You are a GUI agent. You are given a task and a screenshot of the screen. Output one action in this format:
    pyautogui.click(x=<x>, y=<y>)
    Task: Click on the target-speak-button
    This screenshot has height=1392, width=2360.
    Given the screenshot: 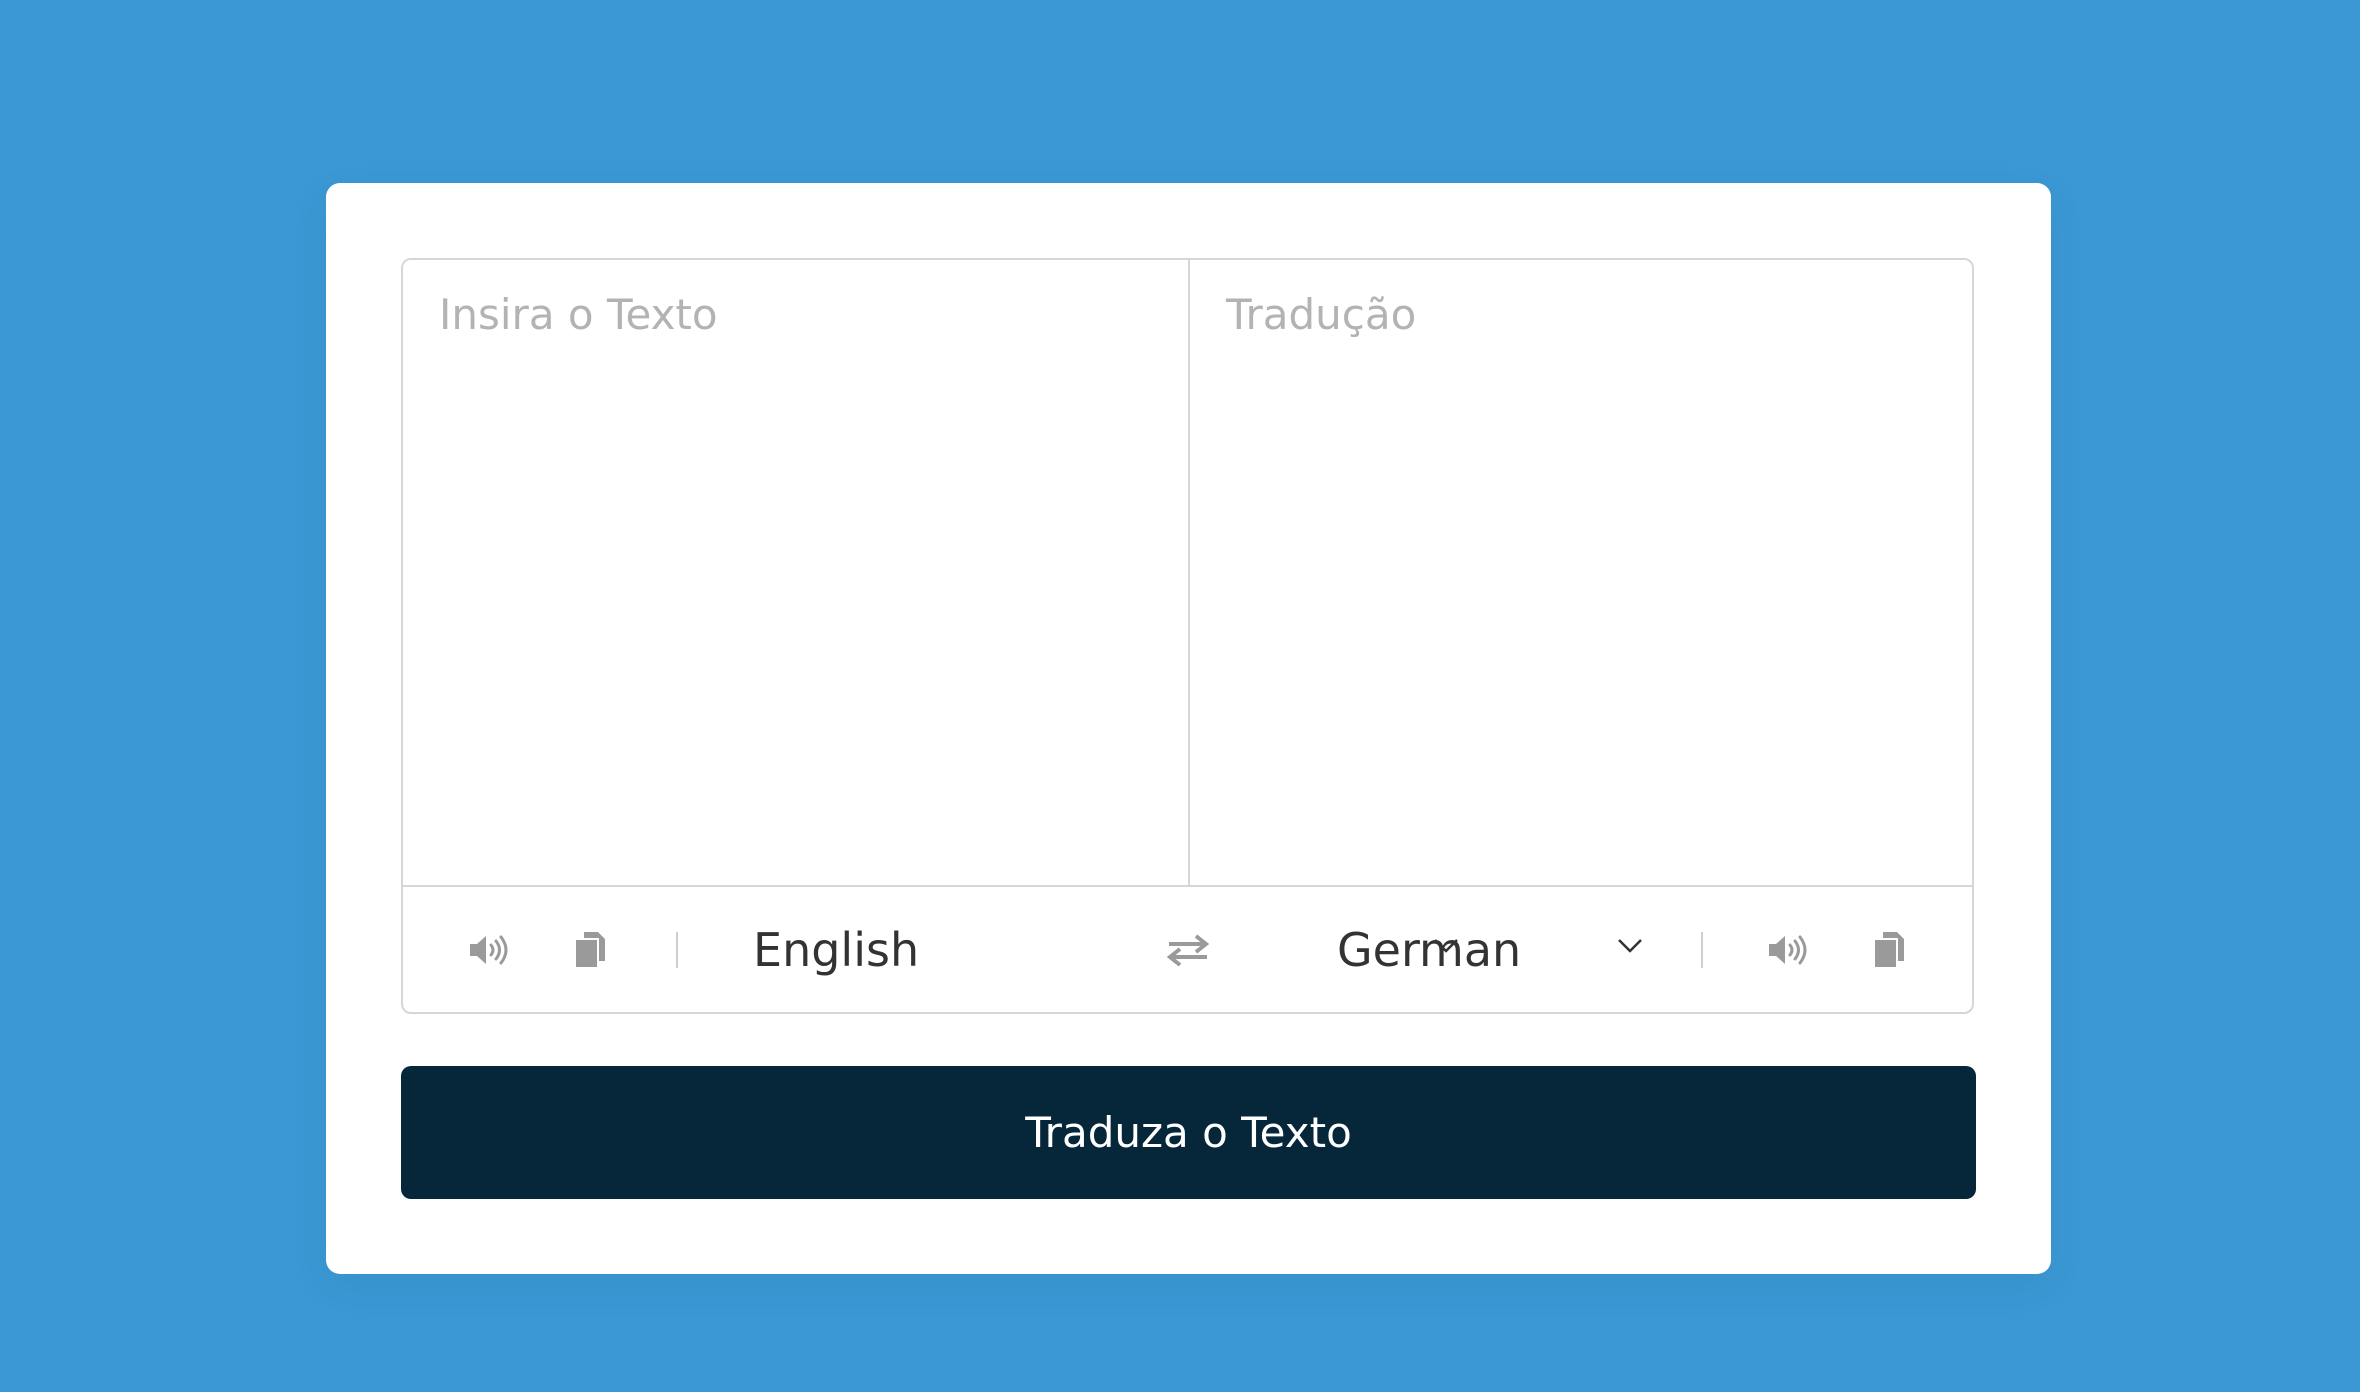 What is the action you would take?
    pyautogui.click(x=1790, y=950)
    